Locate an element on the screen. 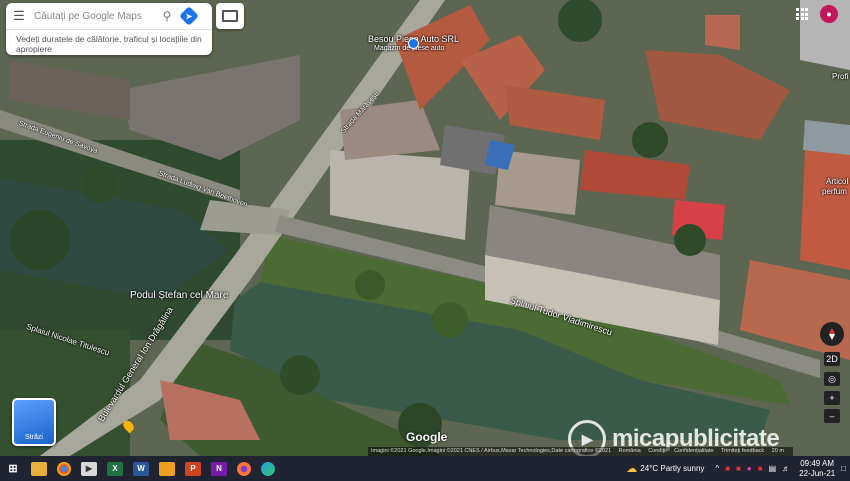 The image size is (850, 481). tray-app-icon-2: ■ is located at coordinates (738, 468).